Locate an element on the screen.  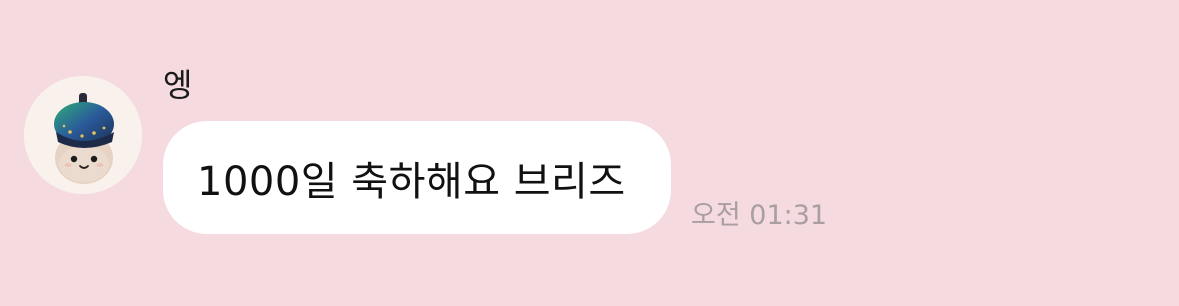
mushroom-plush-avatar-icon is located at coordinates (83, 135).